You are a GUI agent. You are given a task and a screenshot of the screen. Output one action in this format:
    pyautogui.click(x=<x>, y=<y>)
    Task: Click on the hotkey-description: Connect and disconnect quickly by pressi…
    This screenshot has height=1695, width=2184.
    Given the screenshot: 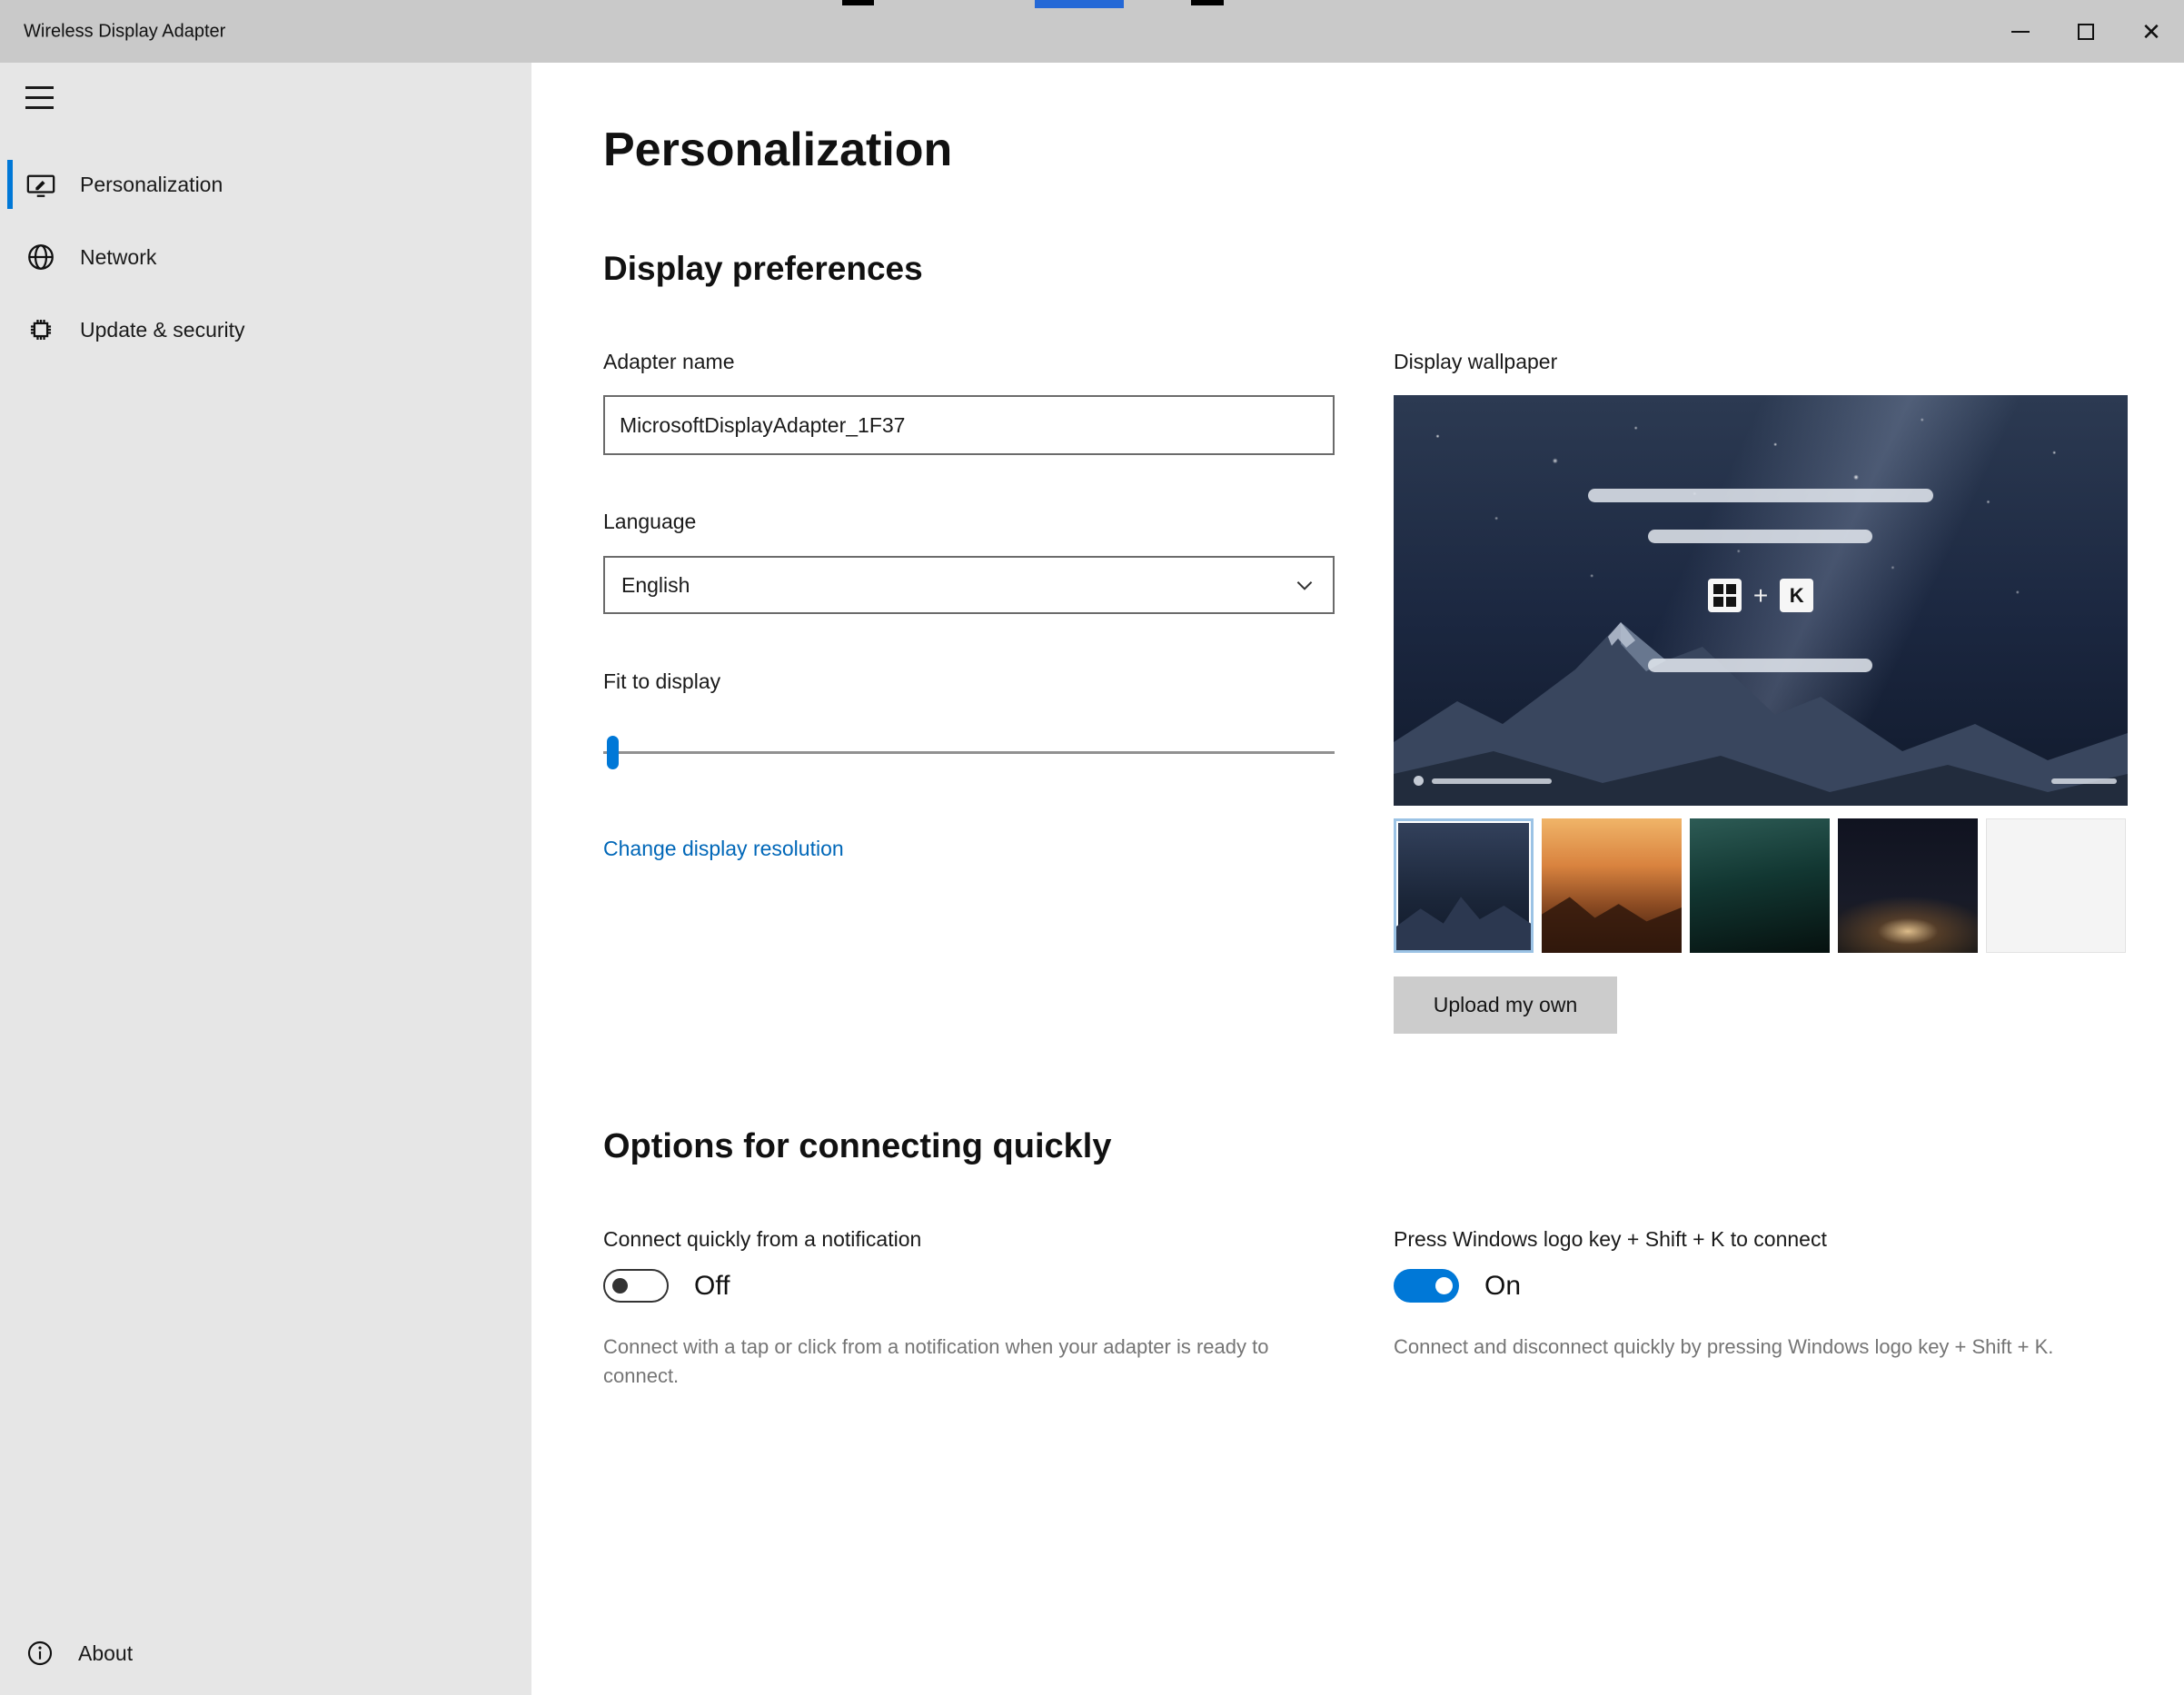 What is the action you would take?
    pyautogui.click(x=1724, y=1346)
    